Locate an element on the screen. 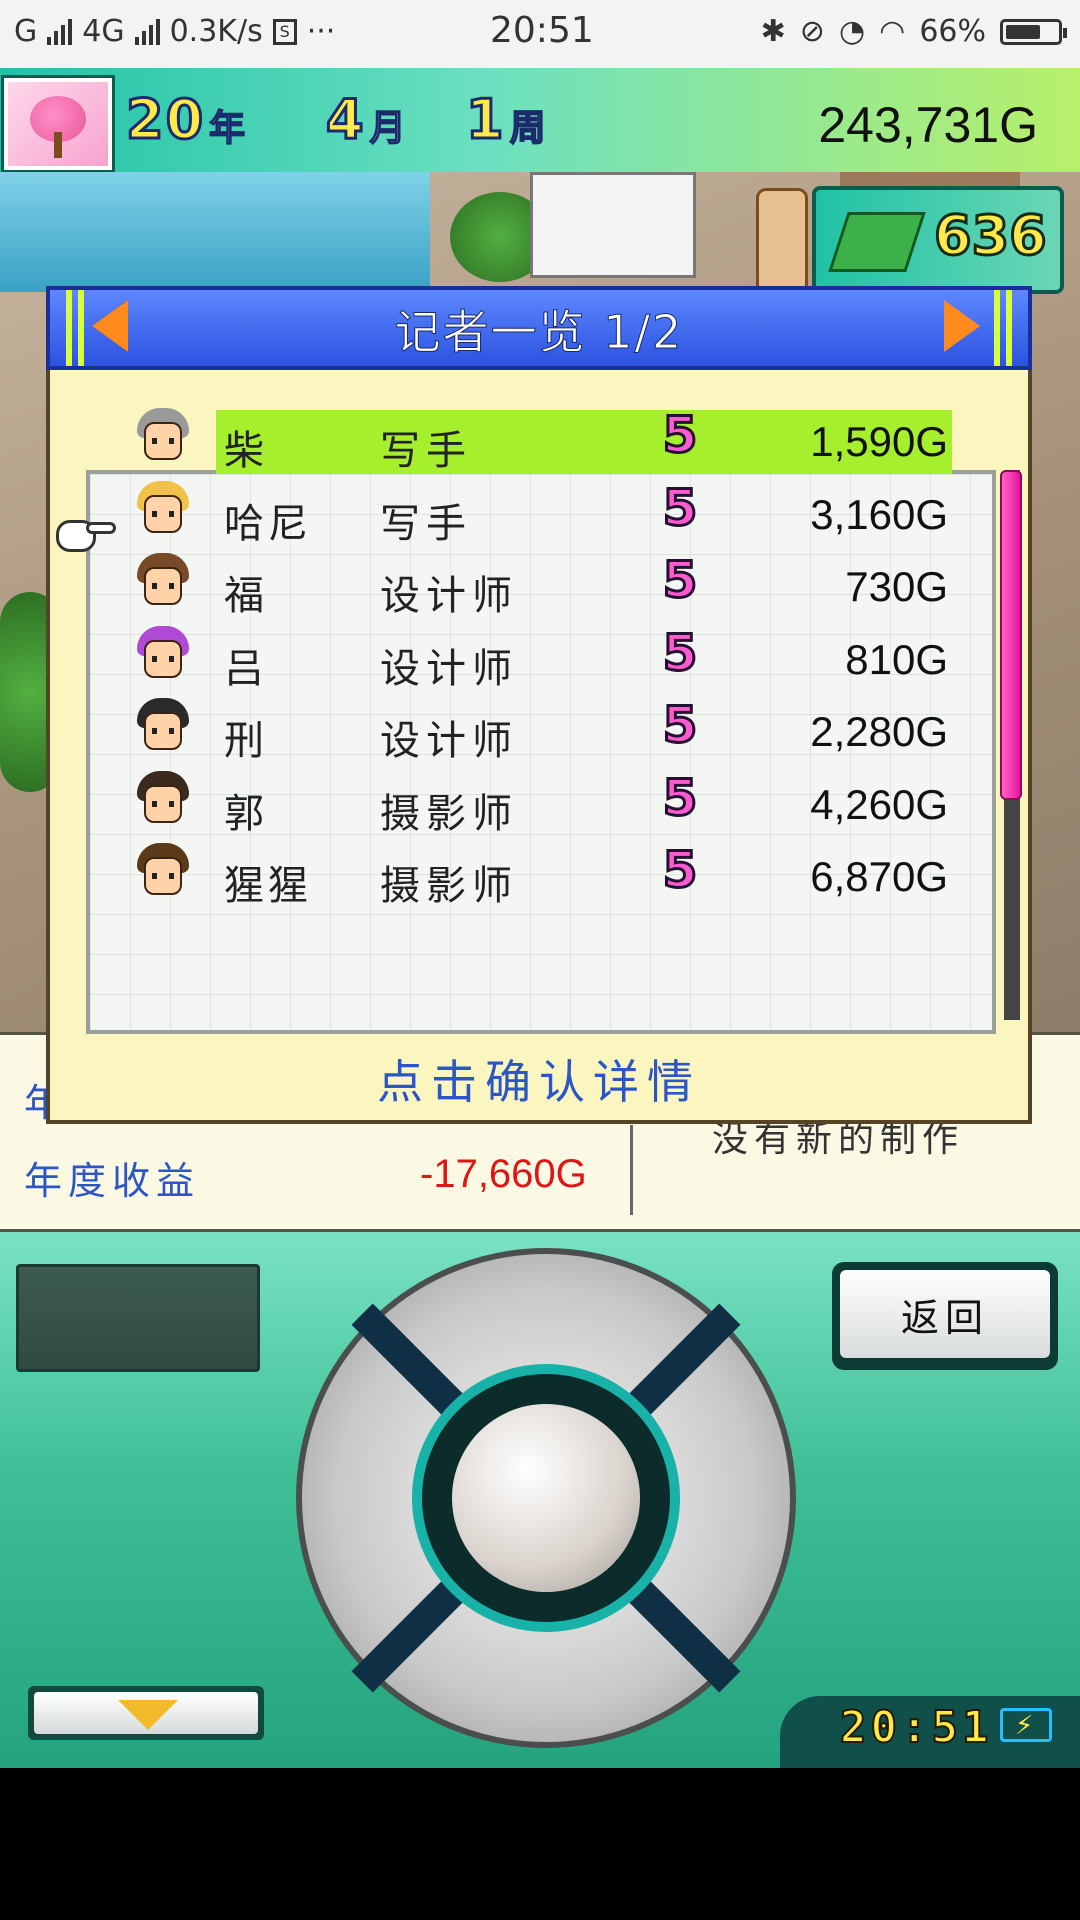 The height and width of the screenshot is (1920, 1080). reporter-name: 郭 is located at coordinates (246, 814).